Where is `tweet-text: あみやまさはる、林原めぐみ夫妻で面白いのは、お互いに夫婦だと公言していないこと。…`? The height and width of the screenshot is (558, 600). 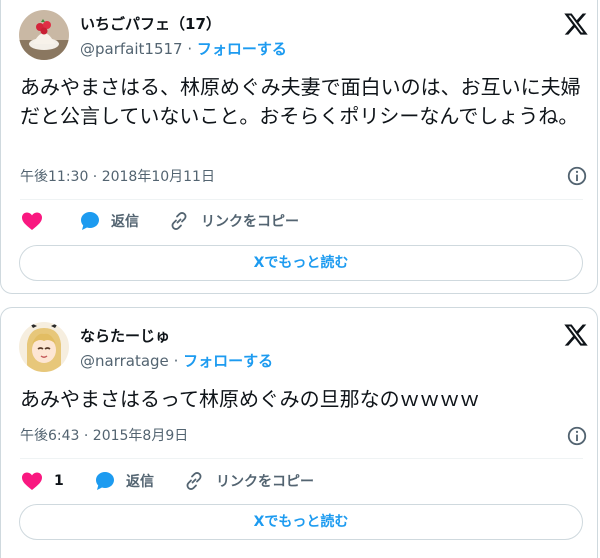 tweet-text: あみやまさはる、林原めぐみ夫妻で面白いのは、お互いに夫婦だと公言していないこと。… is located at coordinates (300, 101).